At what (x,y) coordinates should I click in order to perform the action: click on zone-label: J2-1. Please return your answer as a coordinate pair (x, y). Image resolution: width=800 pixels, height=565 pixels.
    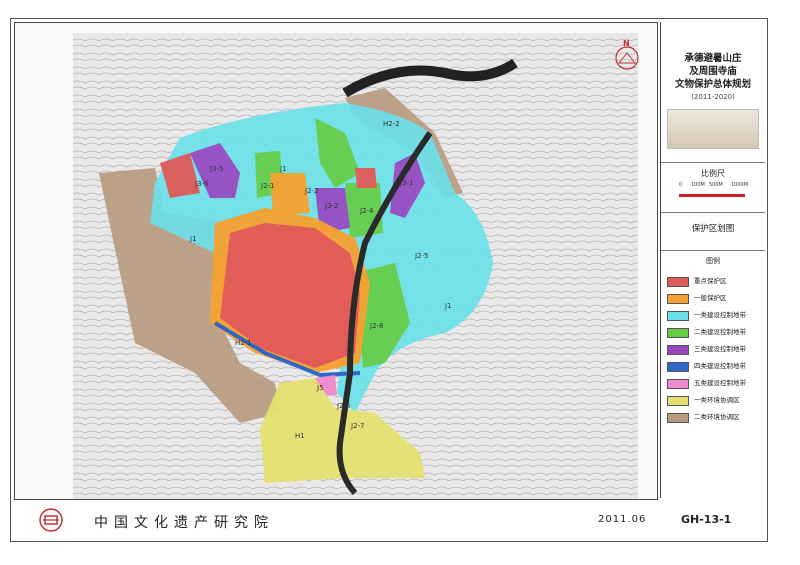
    Looking at the image, I should click on (267, 186).